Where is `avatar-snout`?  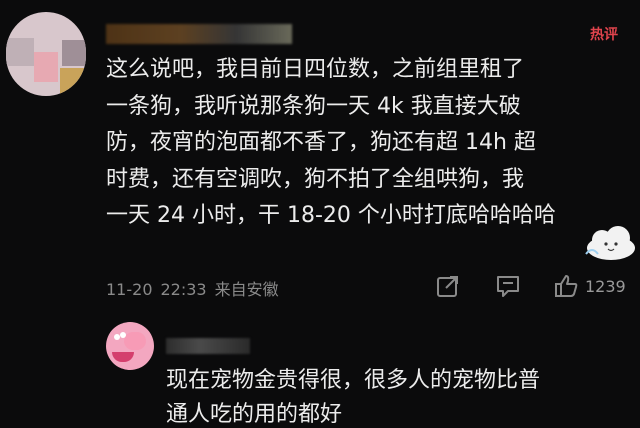 avatar-snout is located at coordinates (135, 341).